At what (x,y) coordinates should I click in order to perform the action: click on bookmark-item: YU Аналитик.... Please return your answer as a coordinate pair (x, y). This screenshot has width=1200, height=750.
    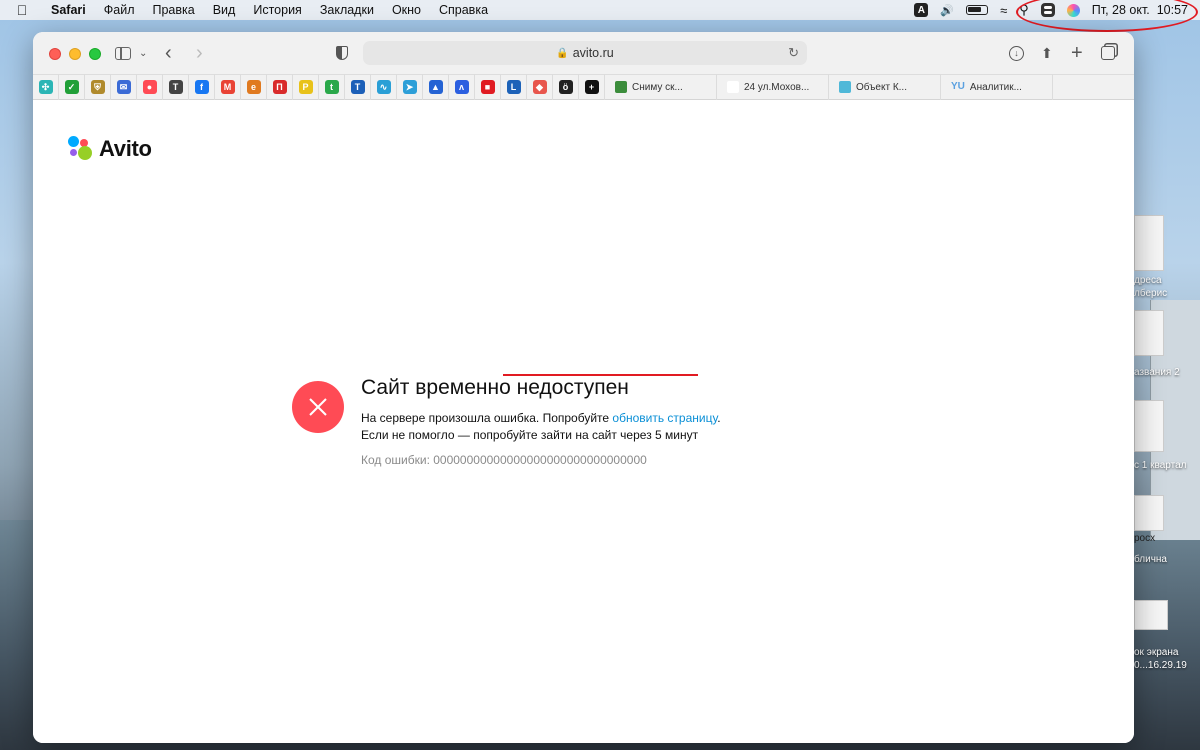
    Looking at the image, I should click on (997, 87).